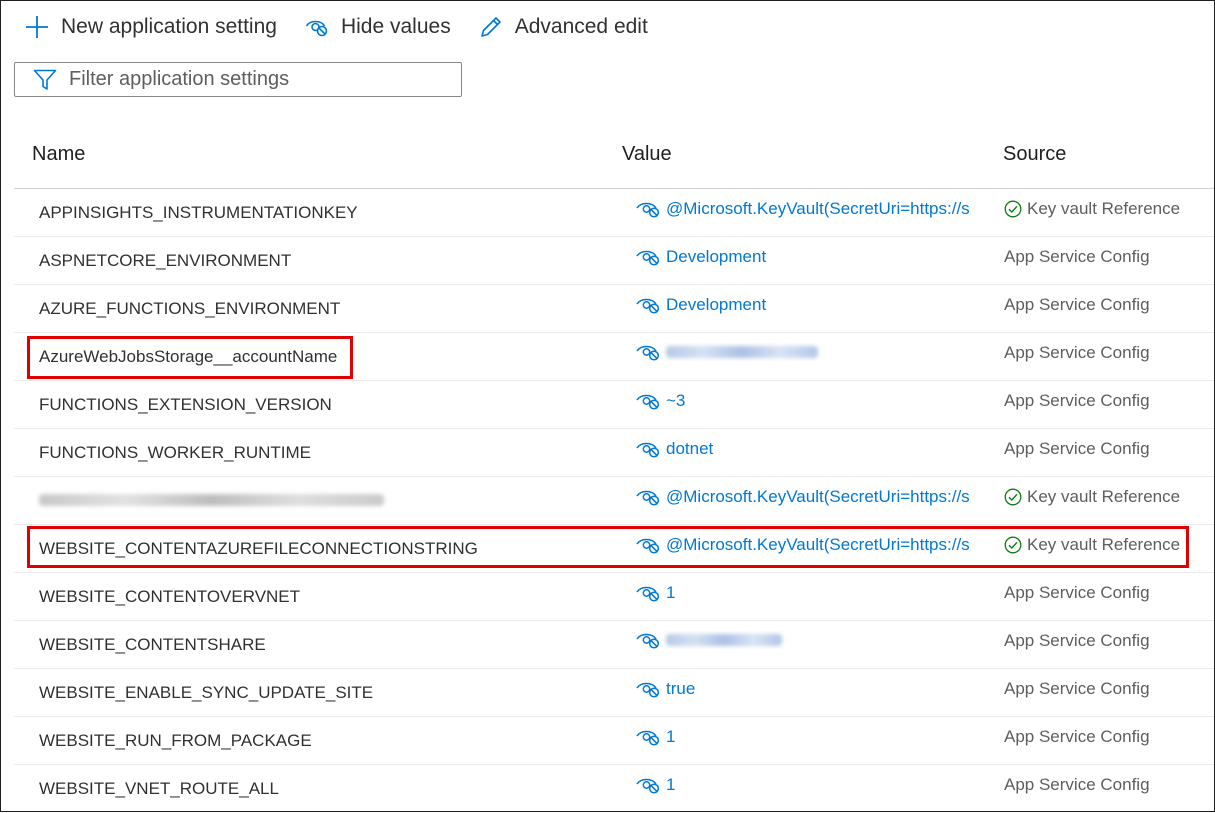  Describe the element at coordinates (169, 597) in the screenshot. I see `setting-name: WEBSITE_CONTENTOVERVNET` at that location.